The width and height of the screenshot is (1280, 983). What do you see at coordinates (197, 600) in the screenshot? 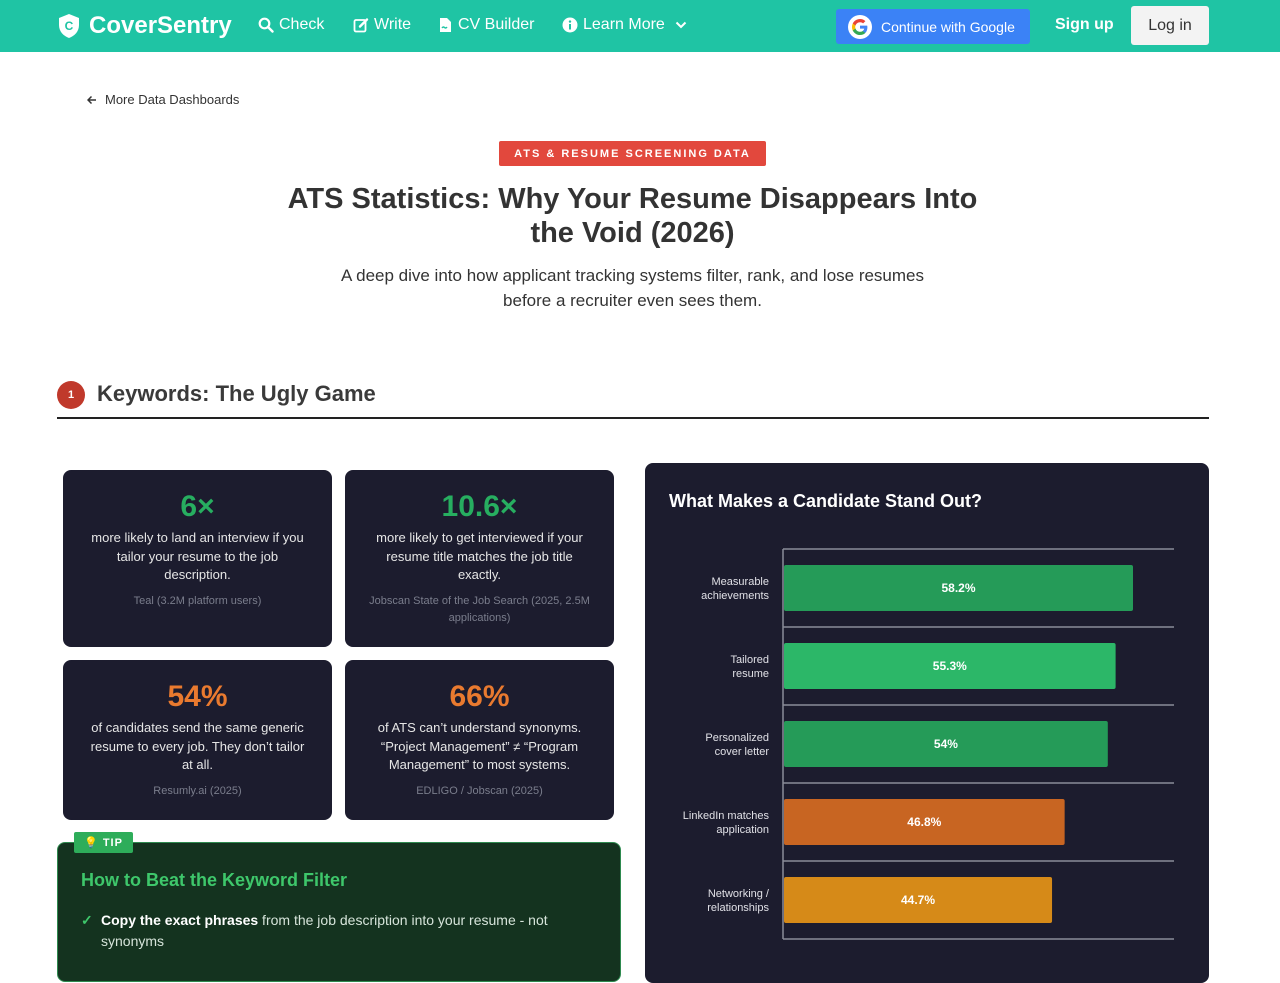
I see `stat-source: Teal (3.2M platform users)` at bounding box center [197, 600].